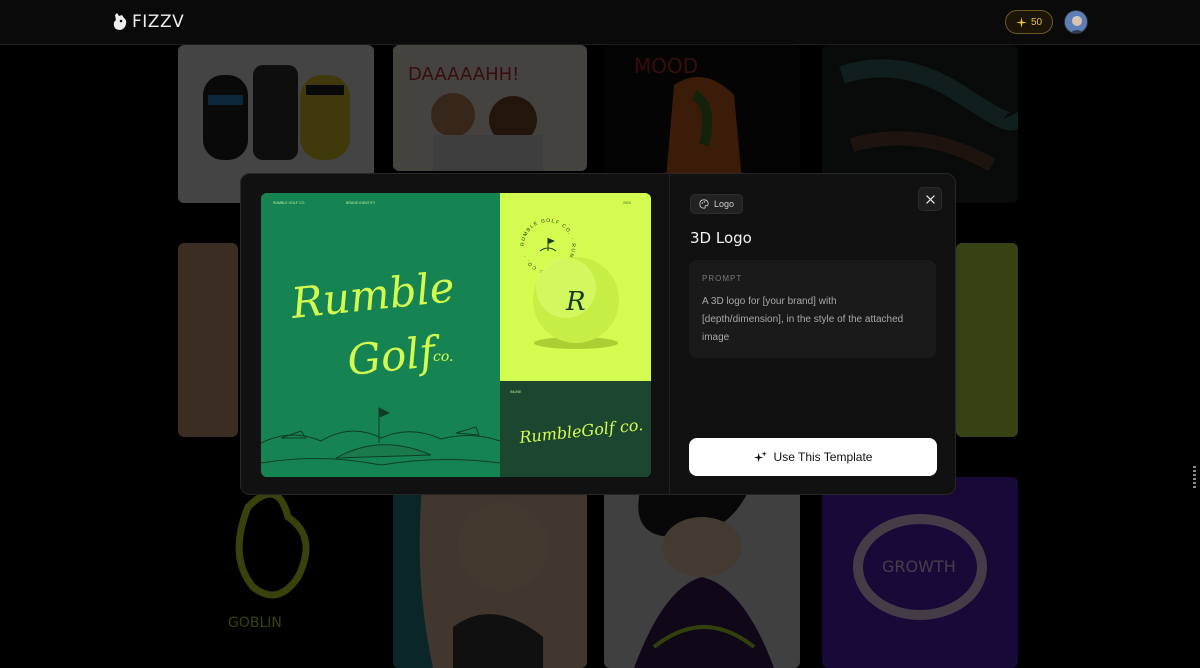 Image resolution: width=1200 pixels, height=668 pixels. I want to click on credits-count: 50, so click(1036, 22).